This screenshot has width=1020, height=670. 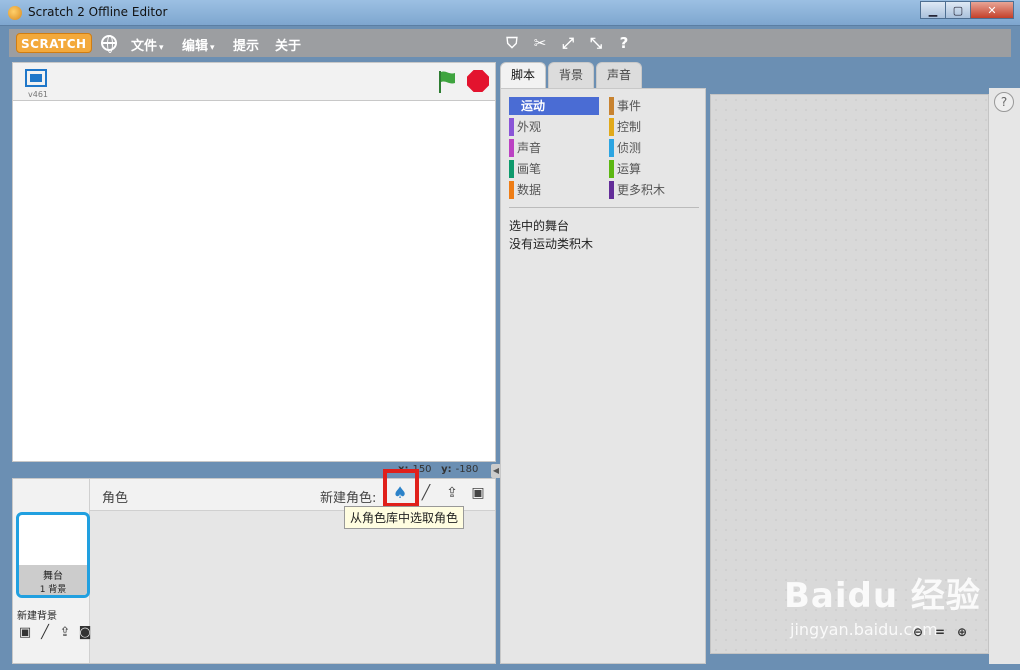 What do you see at coordinates (404, 517) in the screenshot?
I see `tooltip: 从角色库中选取角色` at bounding box center [404, 517].